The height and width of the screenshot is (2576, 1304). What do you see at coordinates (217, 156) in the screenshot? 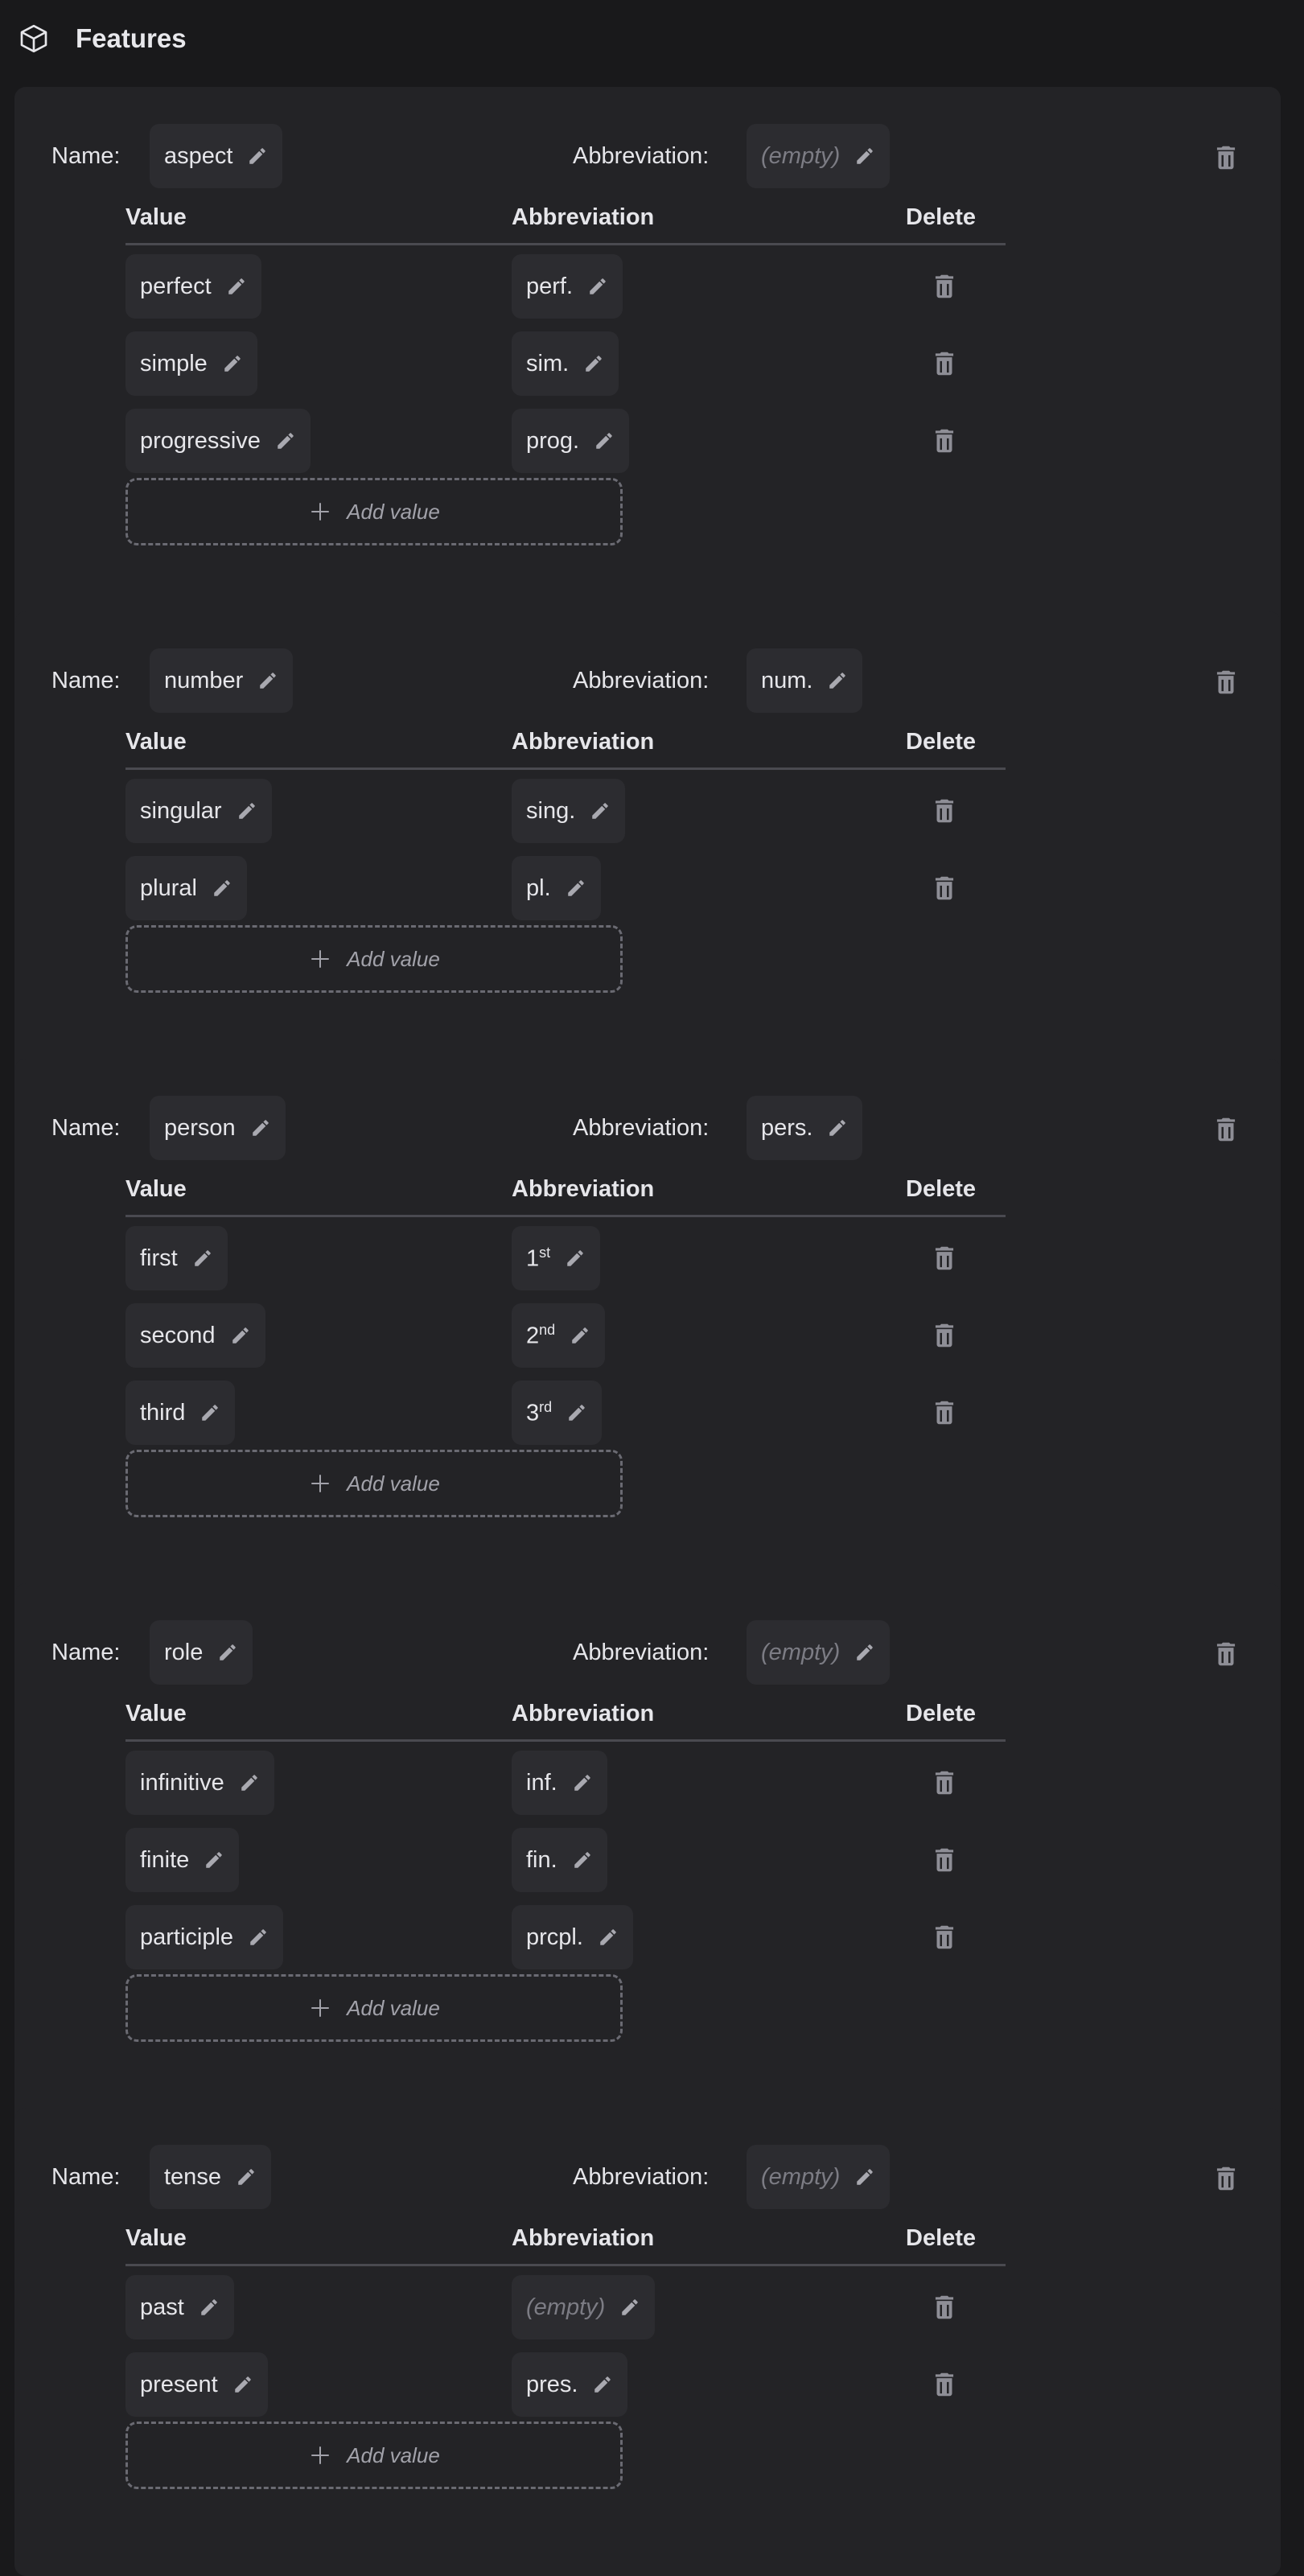
I see `feature-name-field: aspect` at bounding box center [217, 156].